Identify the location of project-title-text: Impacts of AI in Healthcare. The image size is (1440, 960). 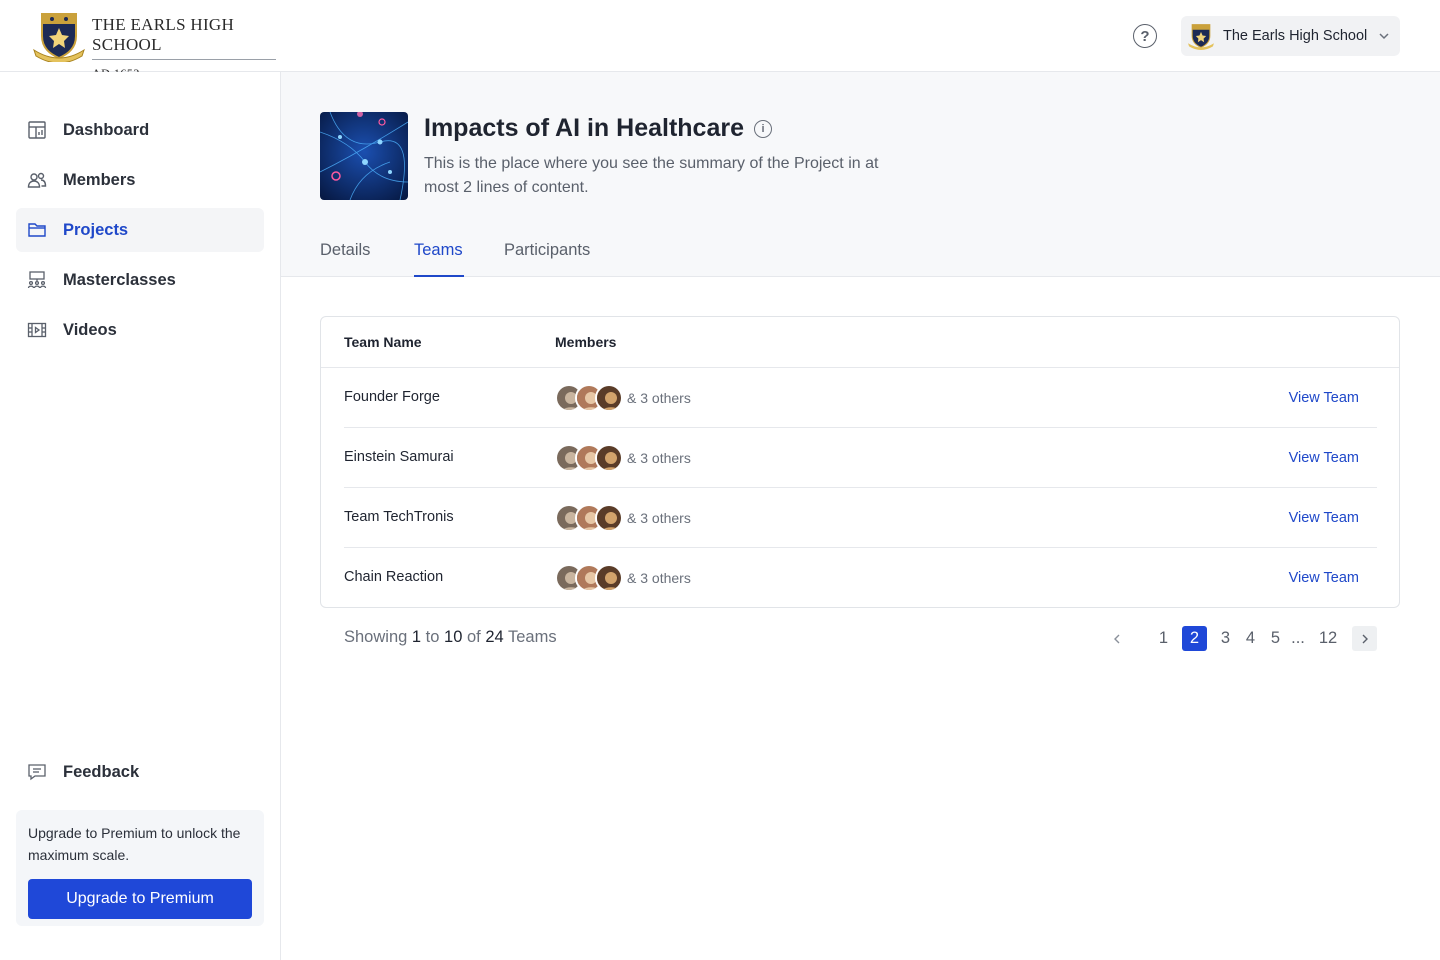
(584, 128).